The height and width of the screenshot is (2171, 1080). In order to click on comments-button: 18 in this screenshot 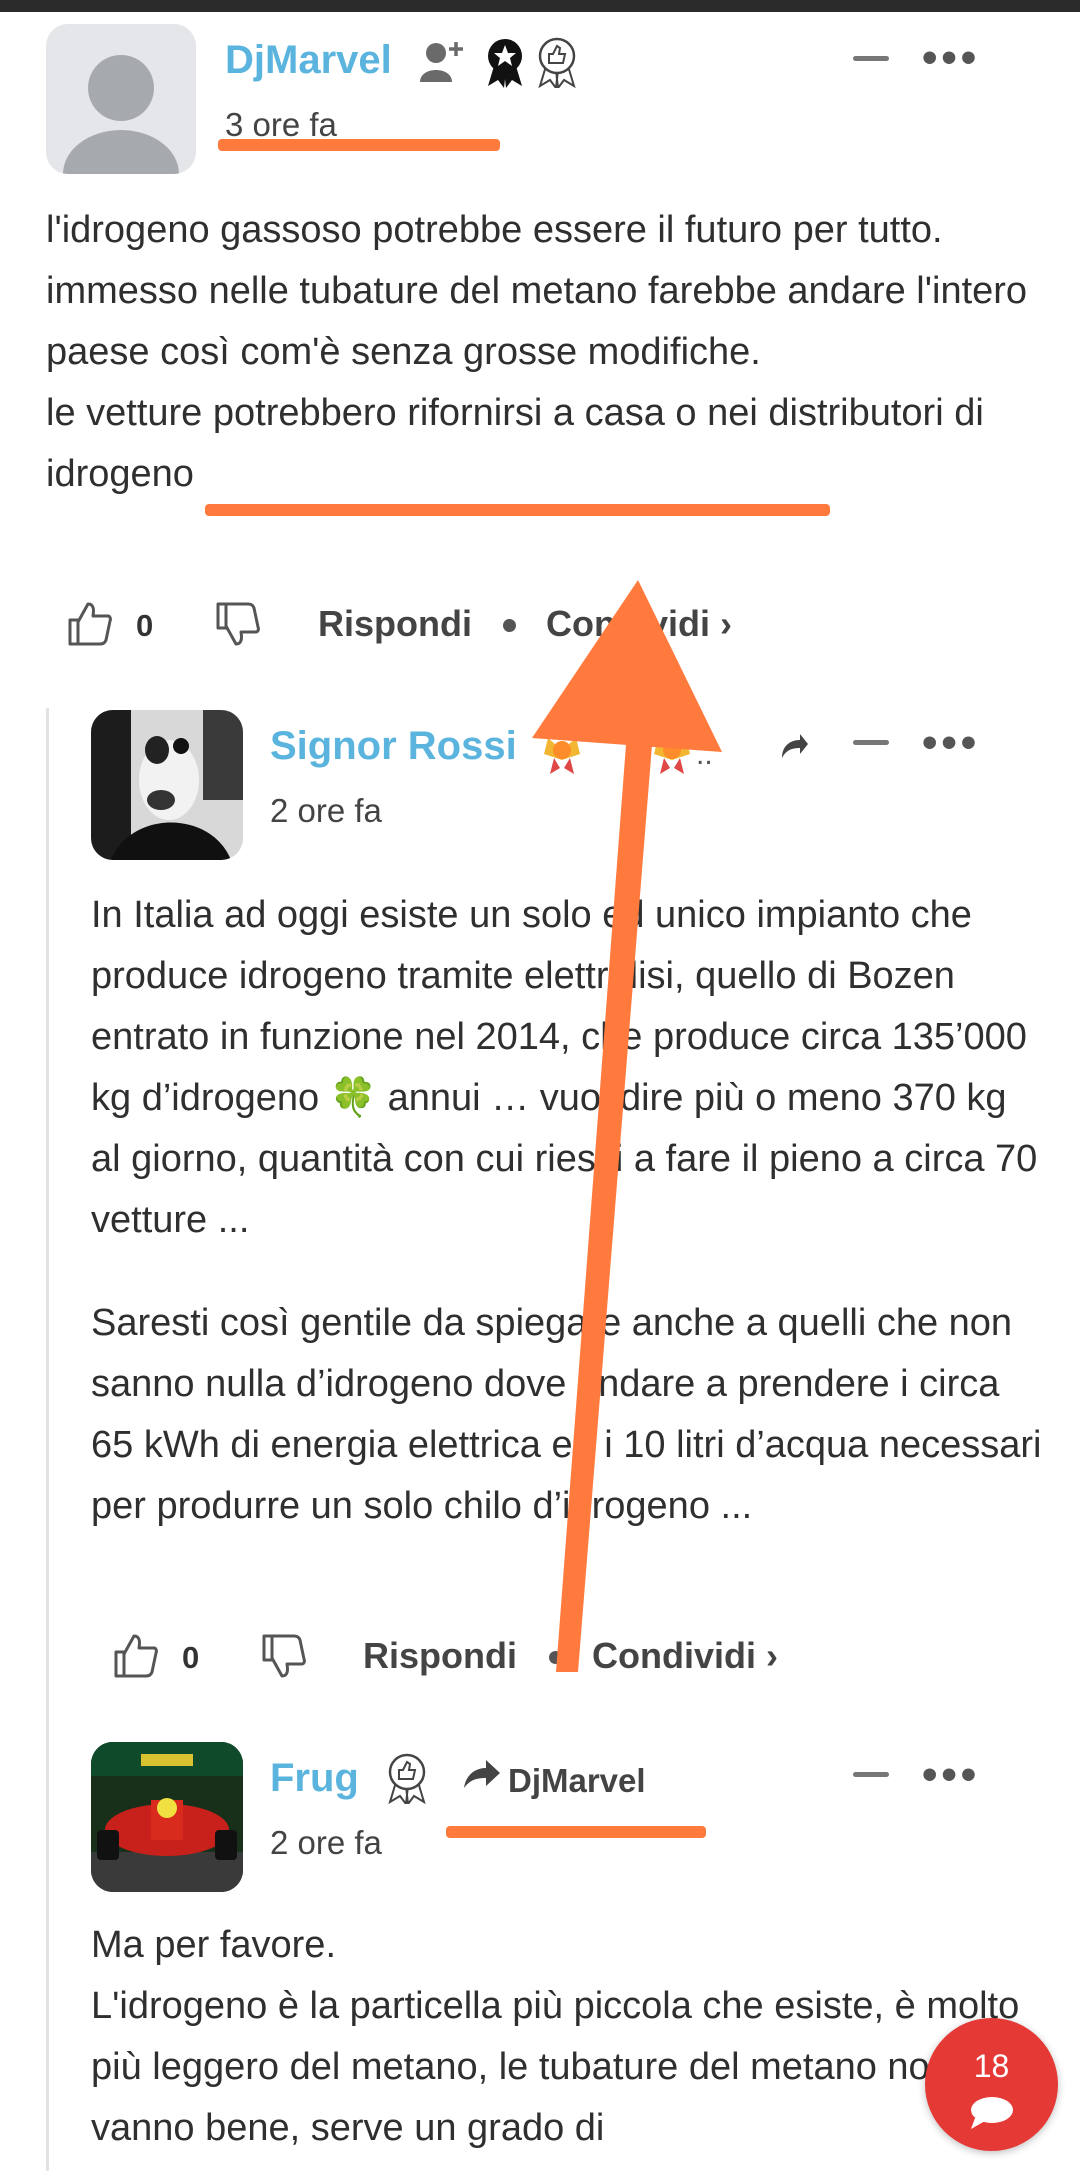, I will do `click(991, 2084)`.